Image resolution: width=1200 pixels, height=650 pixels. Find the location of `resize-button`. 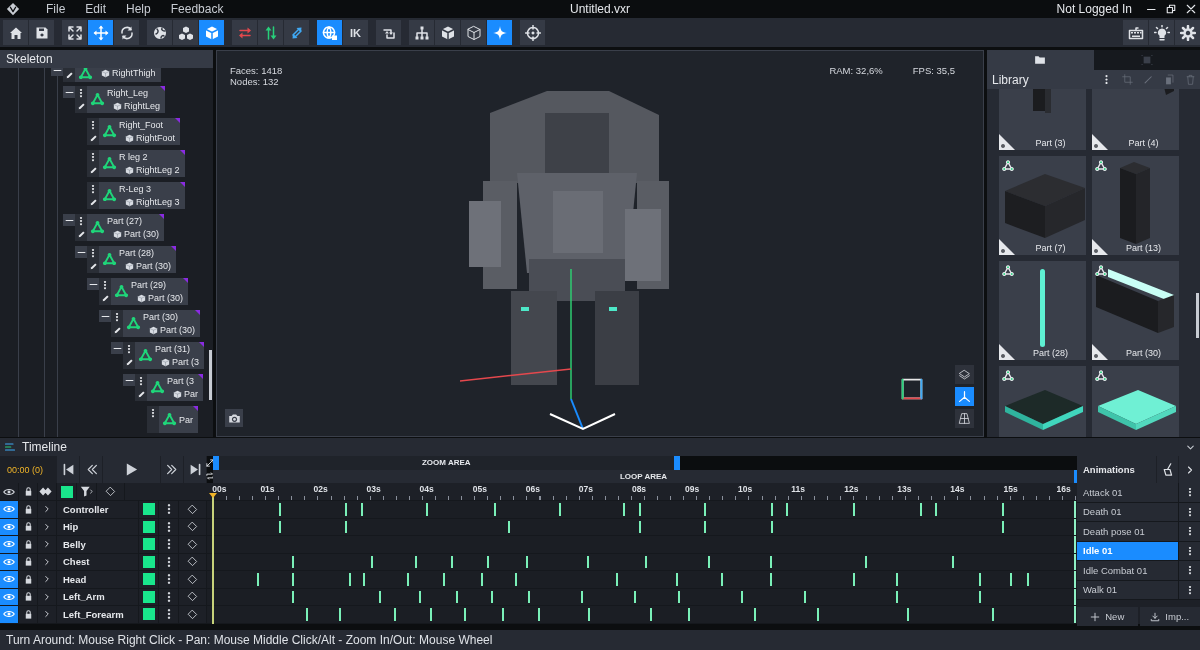

resize-button is located at coordinates (210, 463).